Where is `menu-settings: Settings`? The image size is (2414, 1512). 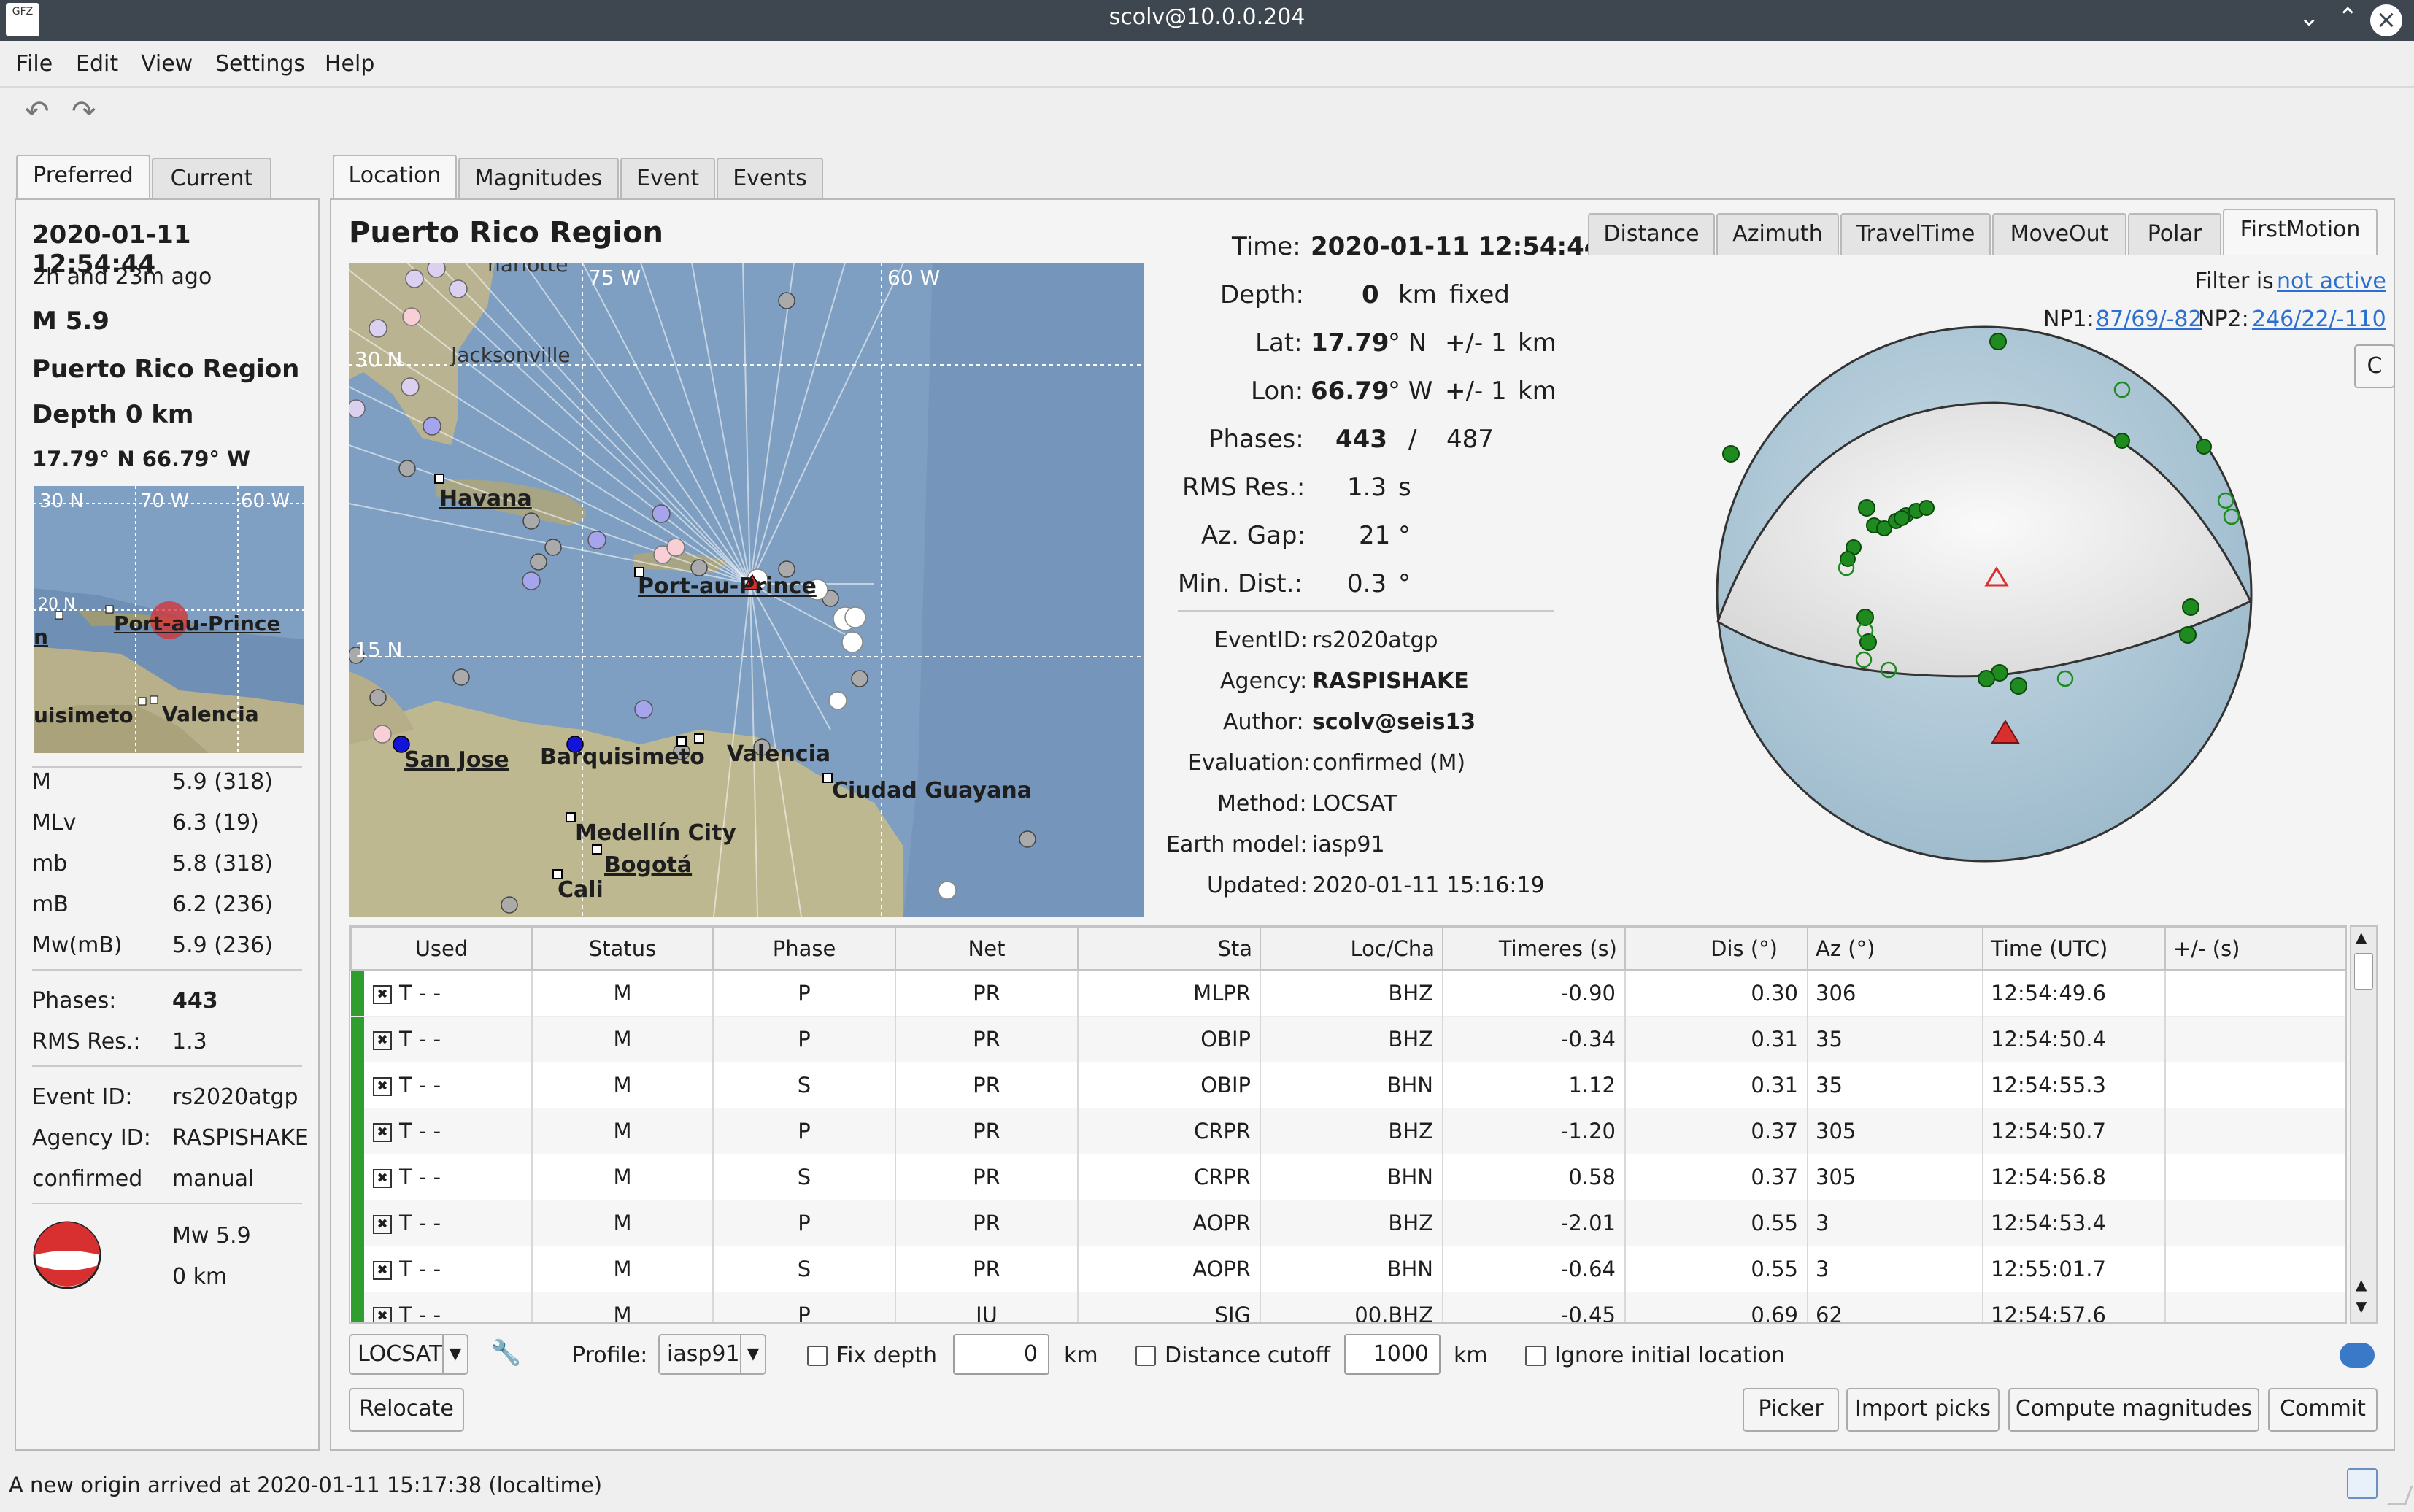
menu-settings: Settings is located at coordinates (260, 64).